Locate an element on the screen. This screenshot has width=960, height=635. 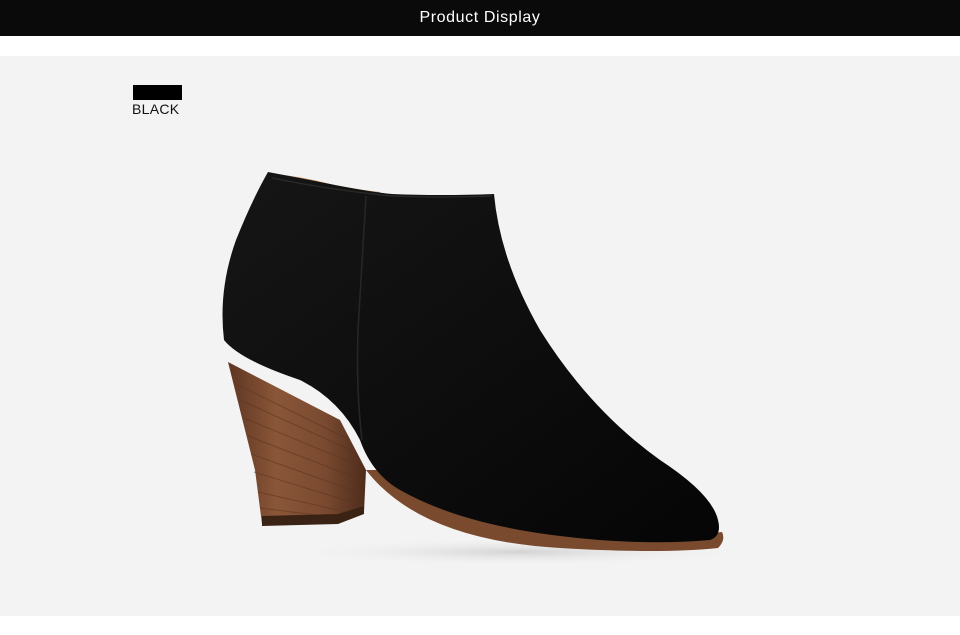
header-bar: Product Display is located at coordinates (480, 18).